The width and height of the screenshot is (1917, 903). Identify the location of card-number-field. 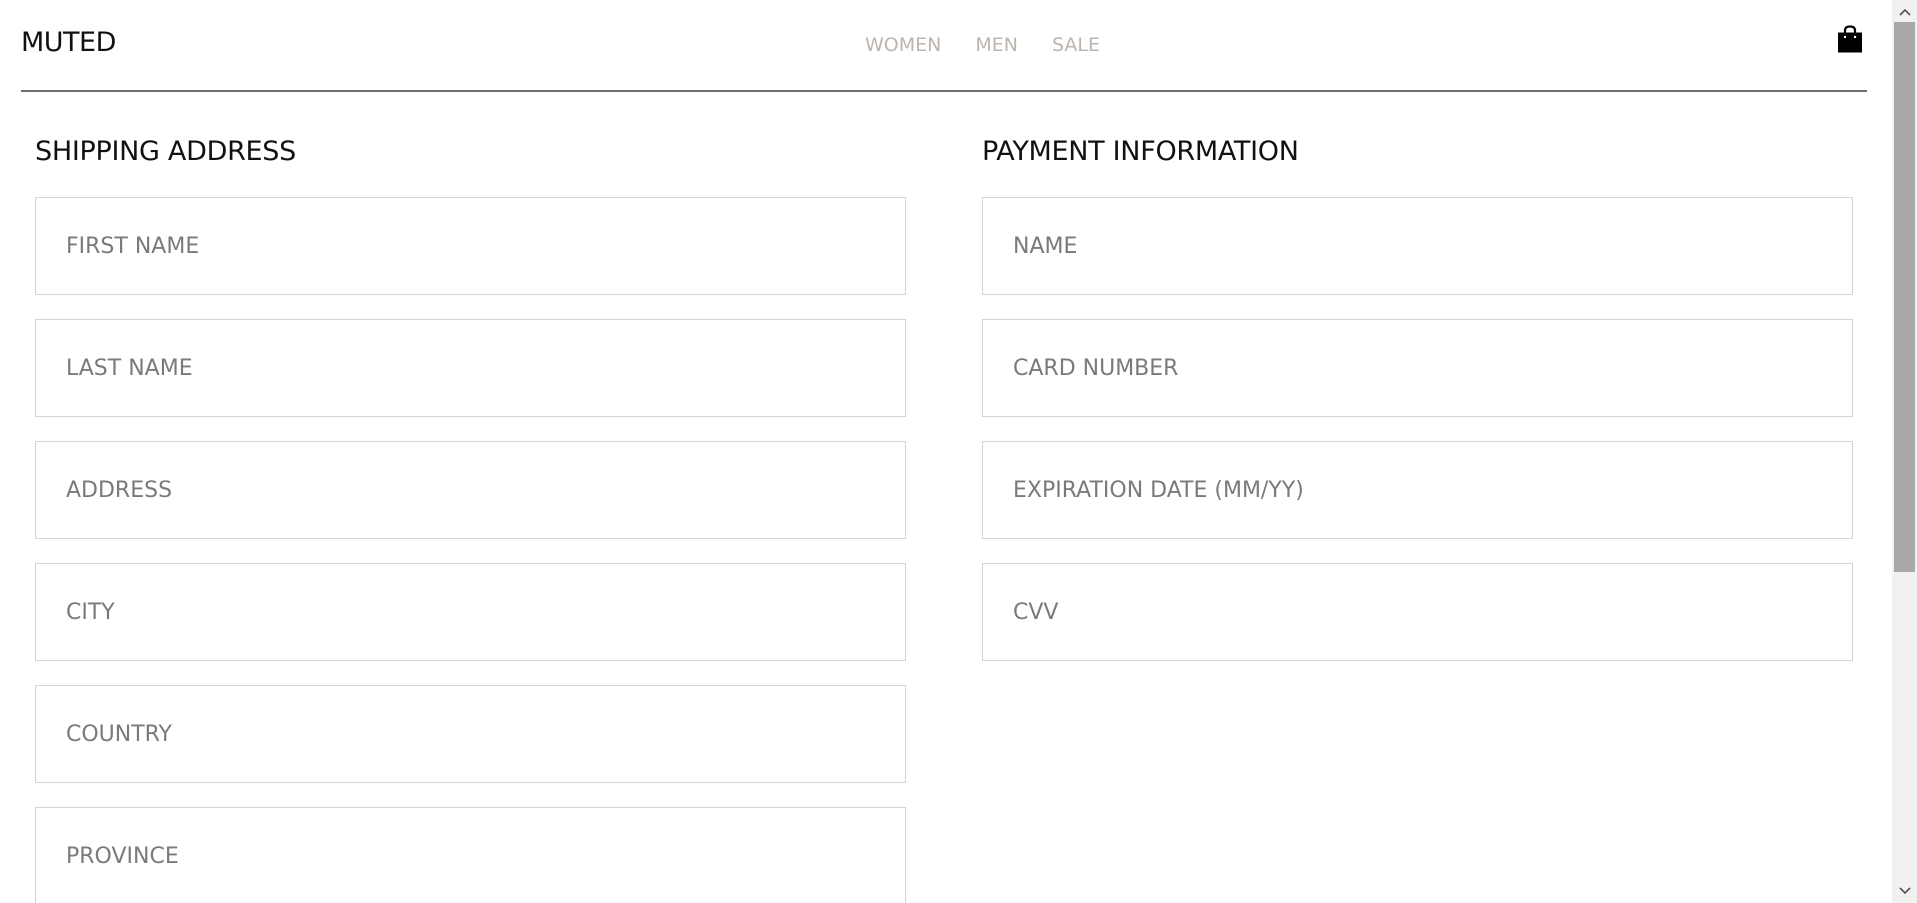
(1417, 368).